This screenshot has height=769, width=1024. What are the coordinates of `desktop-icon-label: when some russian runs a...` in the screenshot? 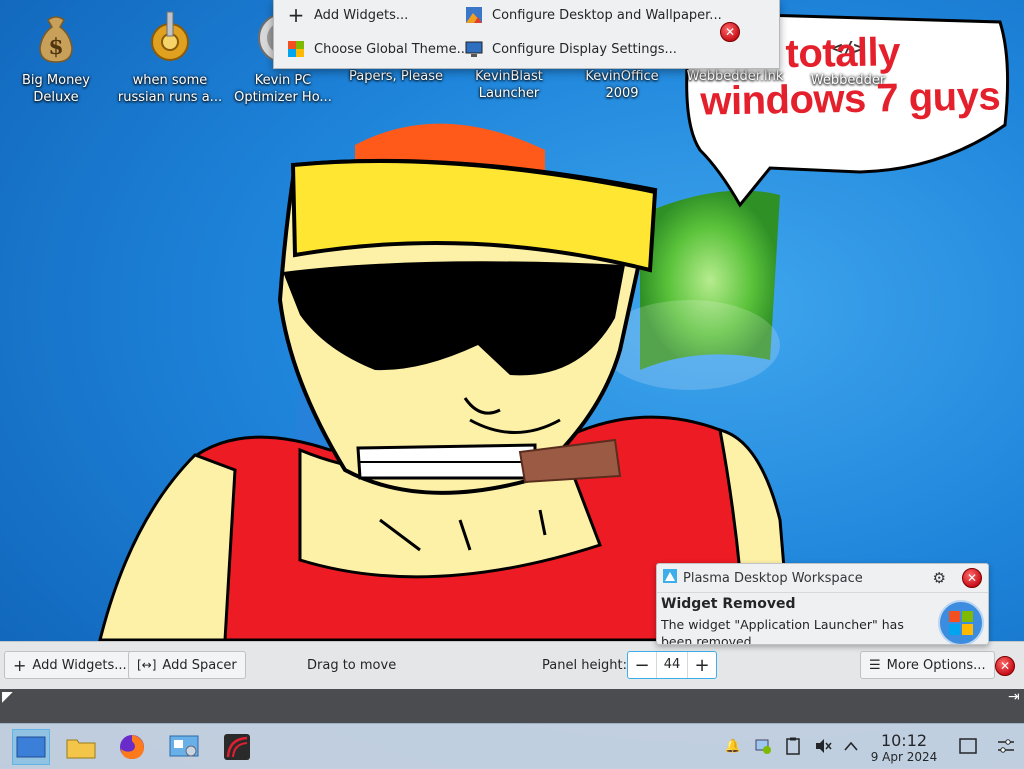 It's located at (170, 89).